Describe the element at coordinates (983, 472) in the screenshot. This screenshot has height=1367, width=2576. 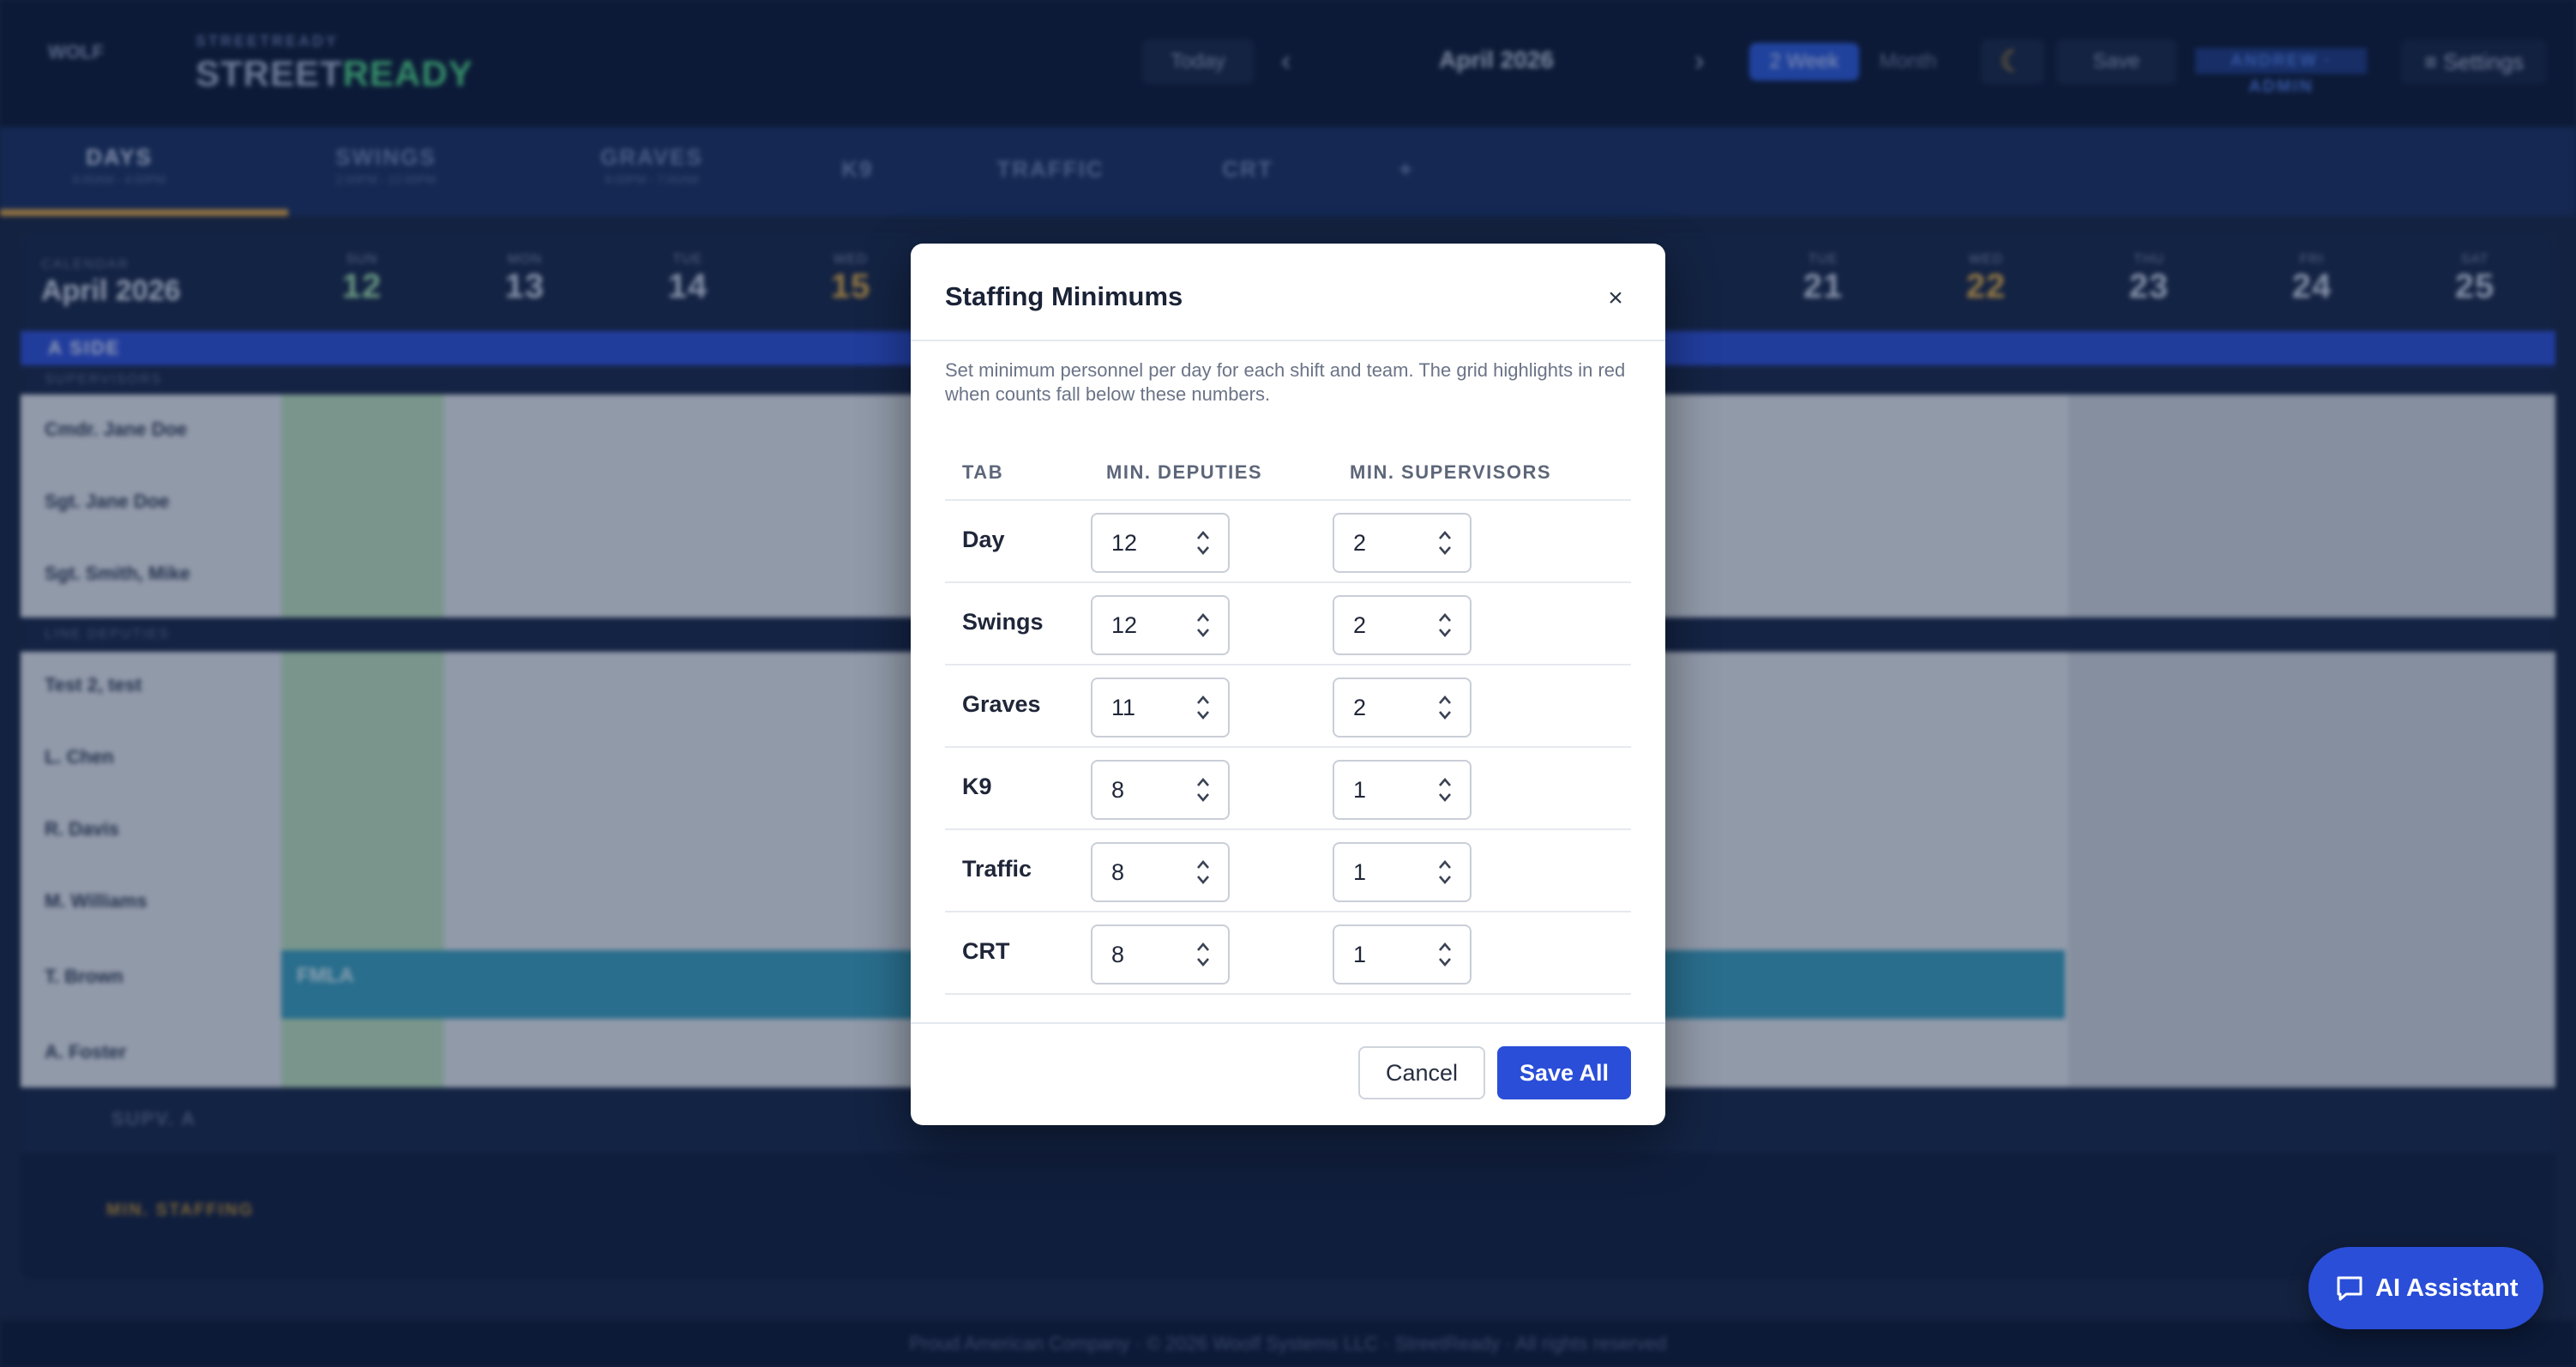
I see `column-header-tab: TAB` at that location.